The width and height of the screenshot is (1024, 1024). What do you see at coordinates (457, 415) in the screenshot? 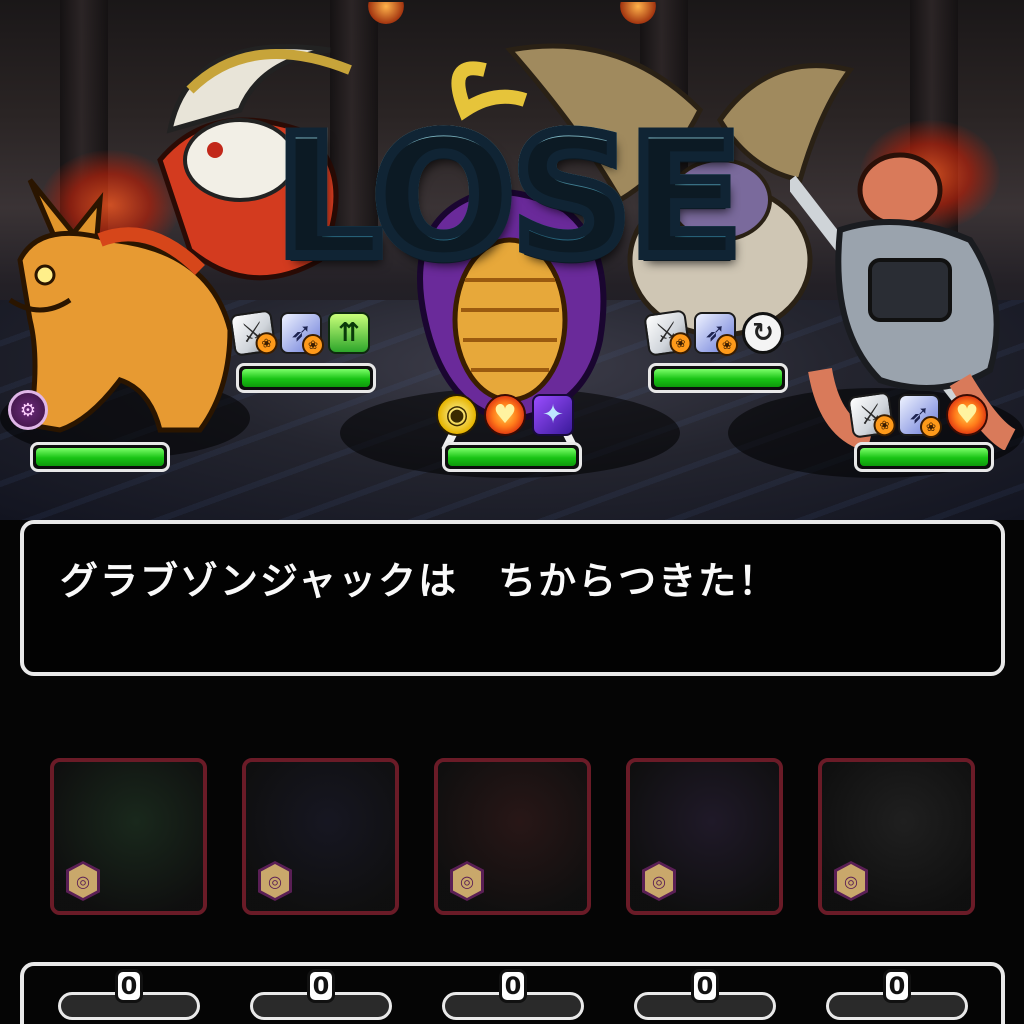
I see `gold-ring-icon: ◉` at bounding box center [457, 415].